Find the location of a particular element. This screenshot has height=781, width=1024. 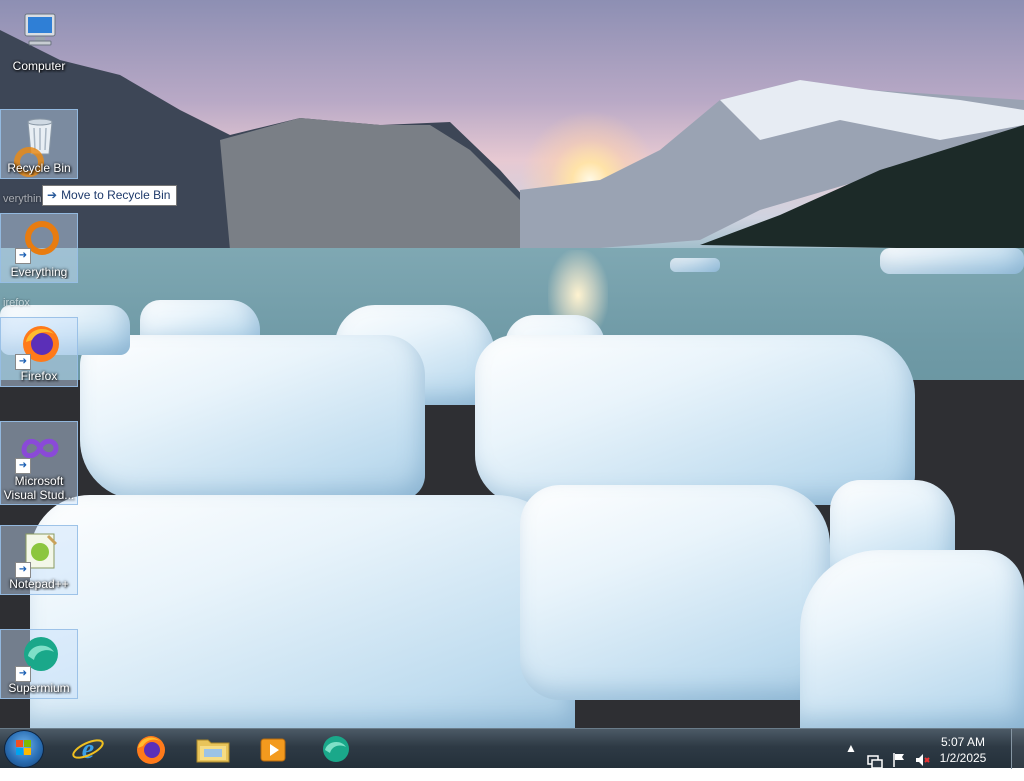

taskbar-file-explorer is located at coordinates (213, 749).